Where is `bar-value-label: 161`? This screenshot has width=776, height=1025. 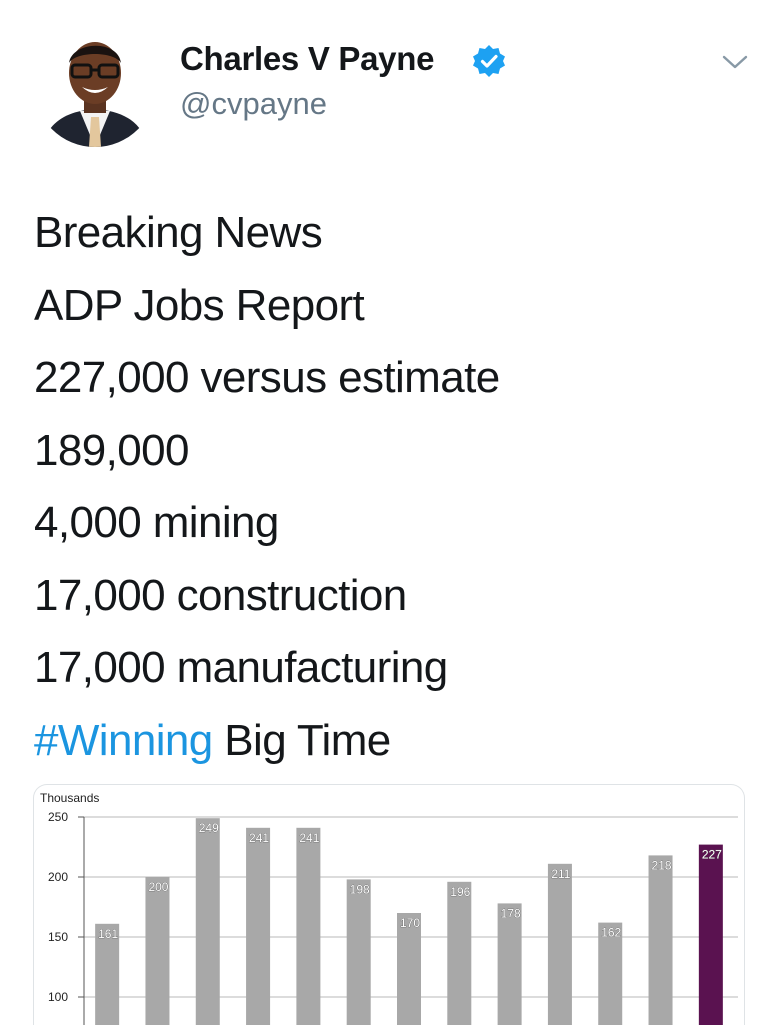 bar-value-label: 161 is located at coordinates (108, 934).